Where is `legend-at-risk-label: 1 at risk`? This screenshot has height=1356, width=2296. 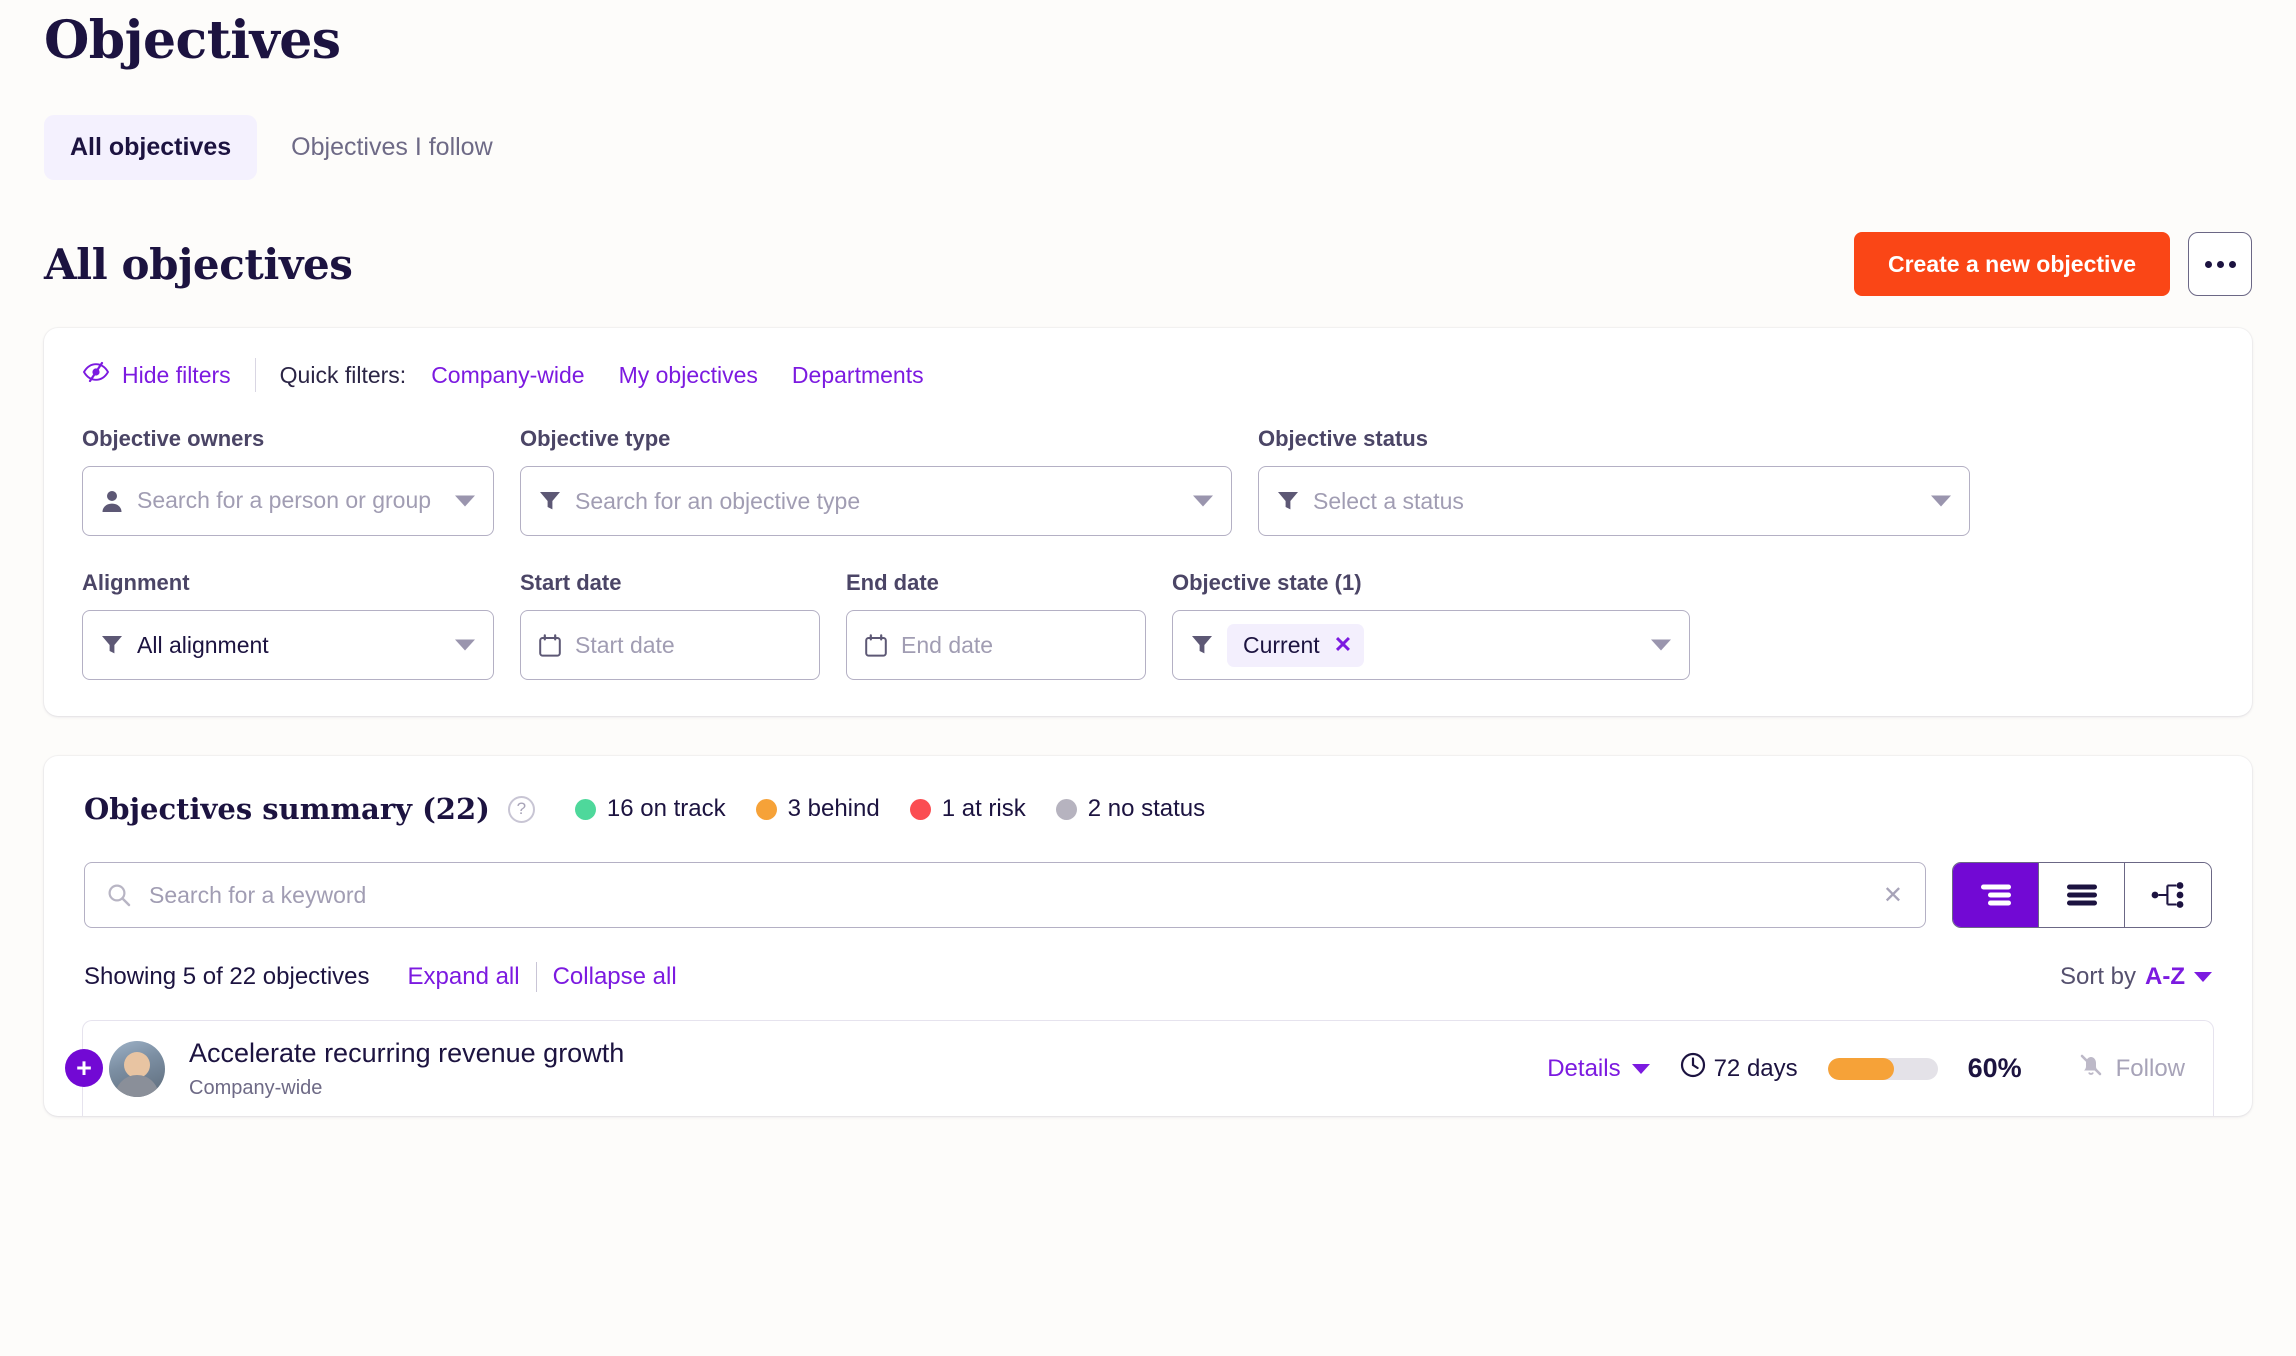
legend-at-risk-label: 1 at risk is located at coordinates (983, 809).